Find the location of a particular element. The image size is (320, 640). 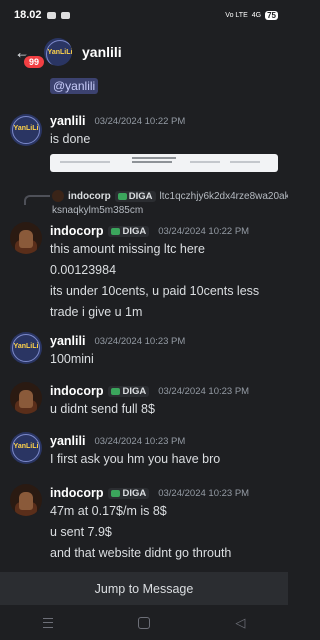

battery-icon: 75 is located at coordinates (271, 15).